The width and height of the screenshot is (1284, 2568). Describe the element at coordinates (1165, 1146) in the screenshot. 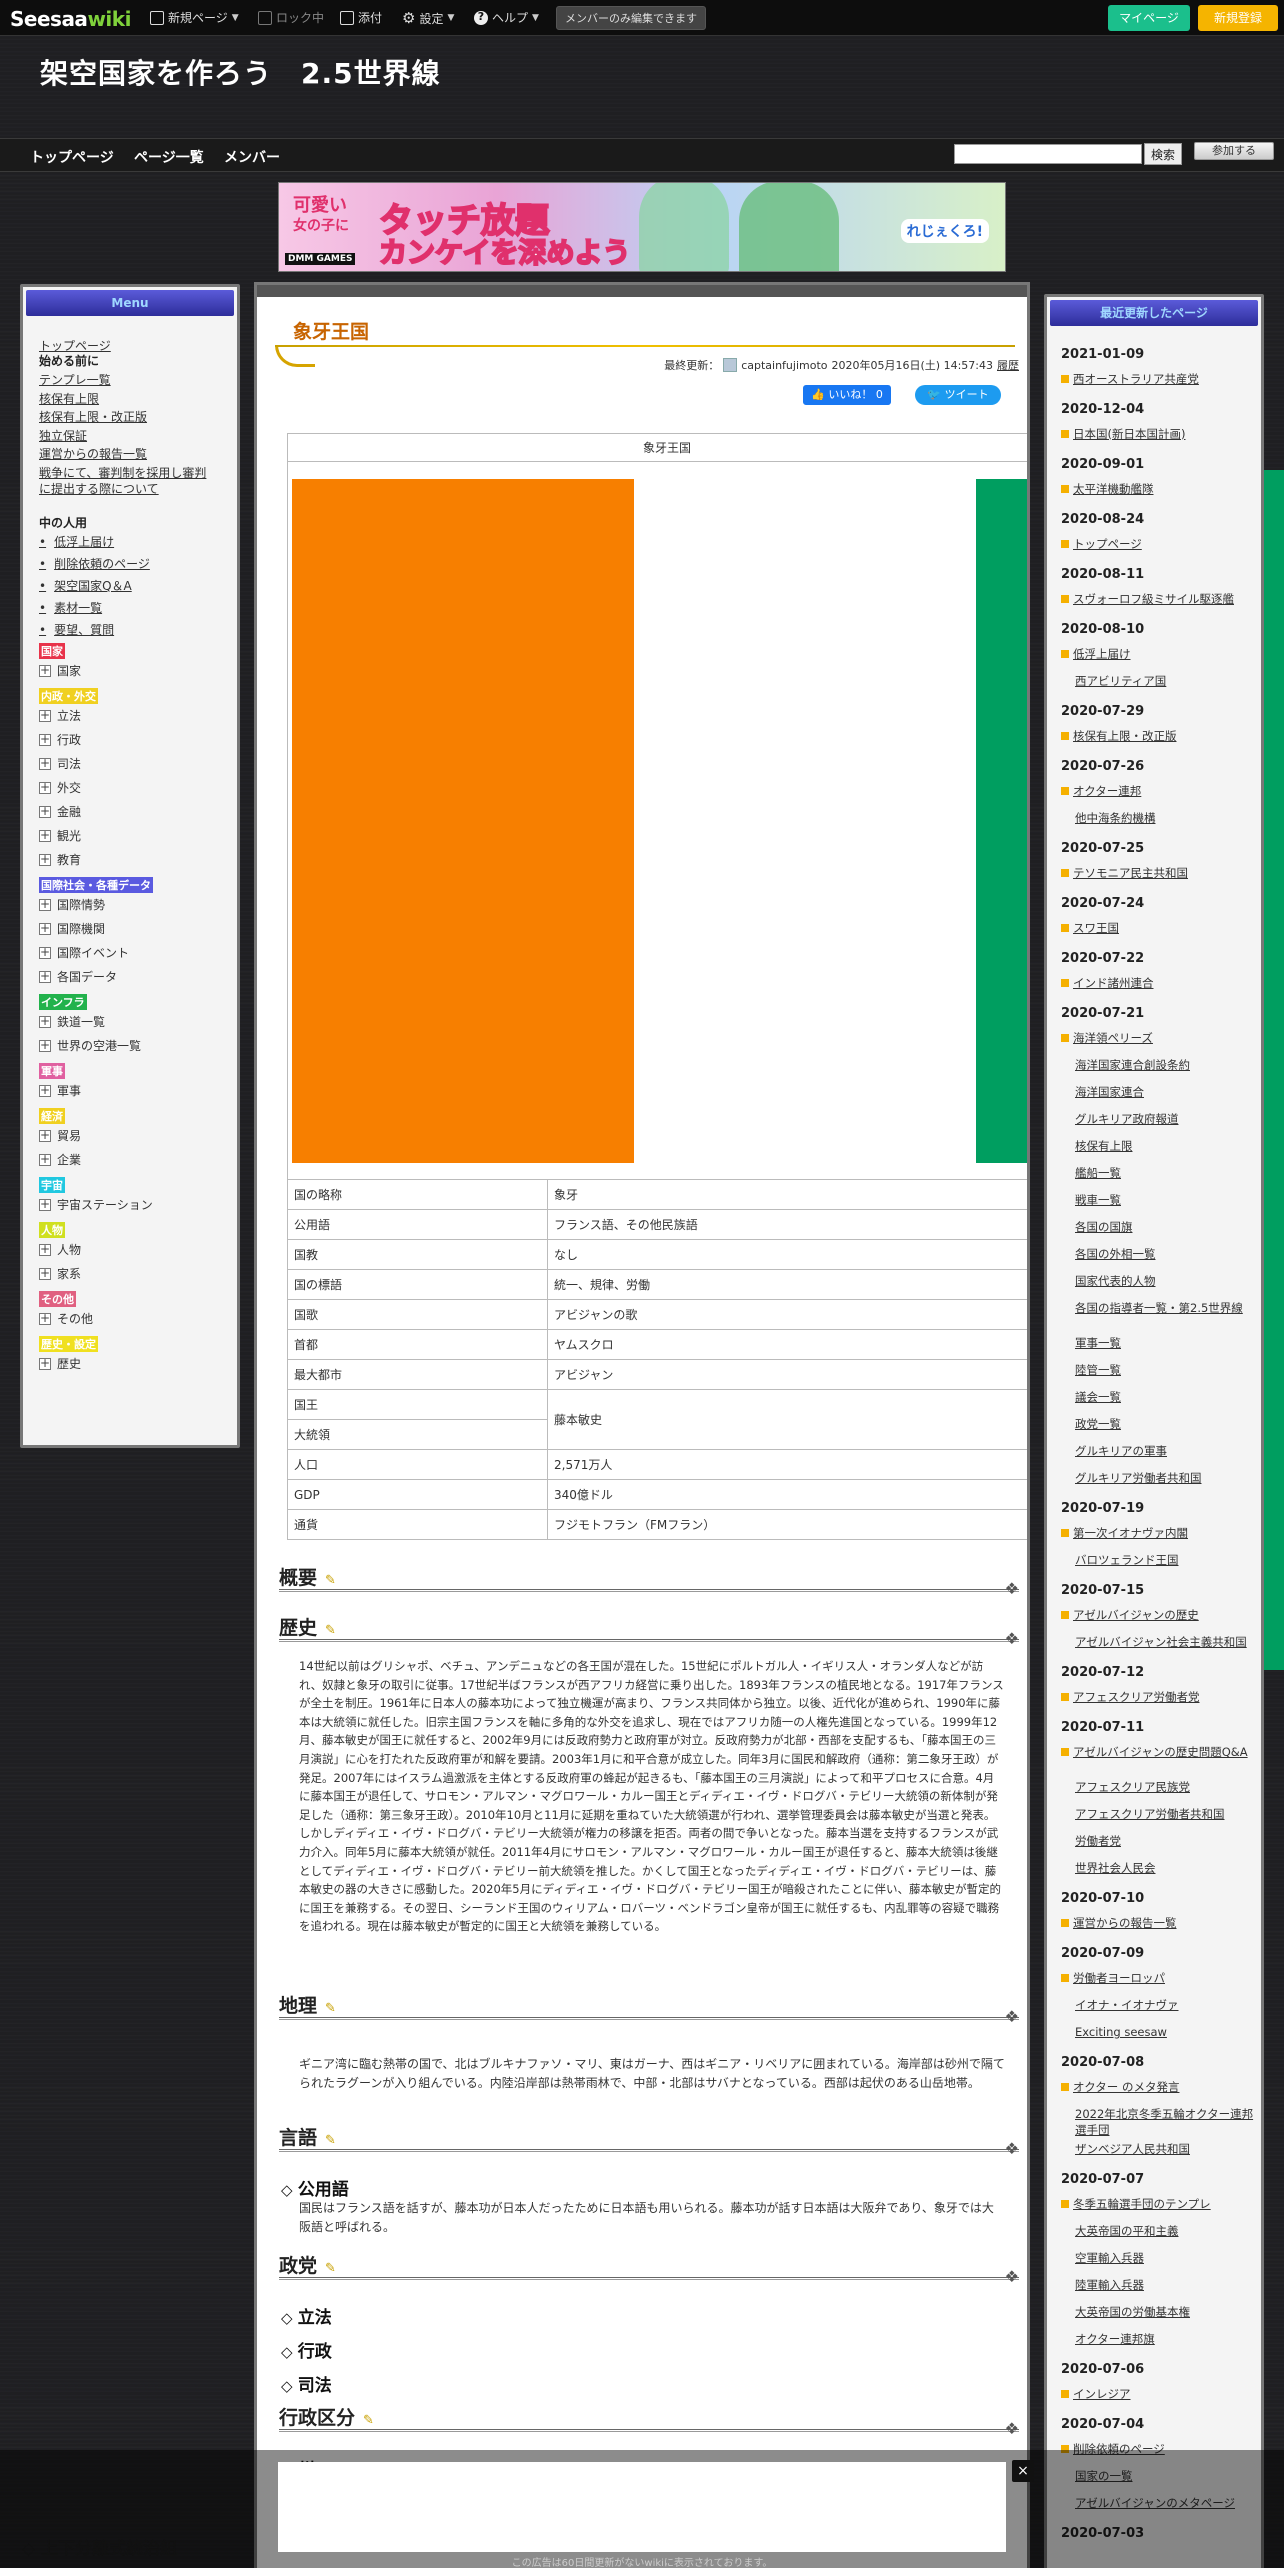

I see `recent-page-link: 核保有上限` at that location.